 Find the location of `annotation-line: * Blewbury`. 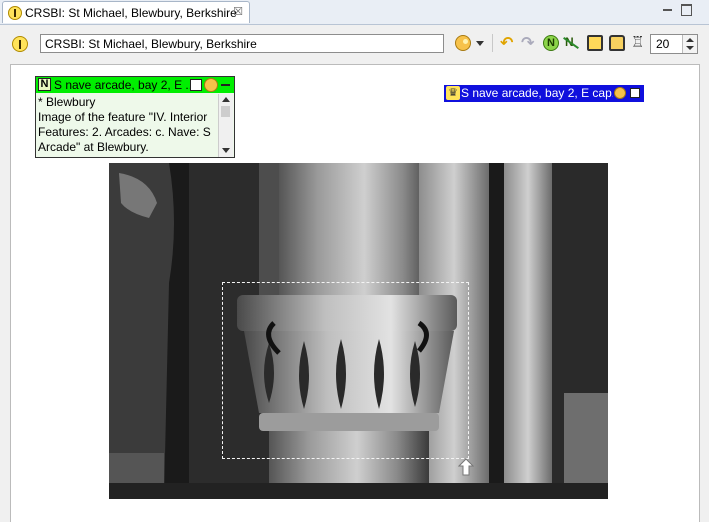

annotation-line: * Blewbury is located at coordinates (67, 102).